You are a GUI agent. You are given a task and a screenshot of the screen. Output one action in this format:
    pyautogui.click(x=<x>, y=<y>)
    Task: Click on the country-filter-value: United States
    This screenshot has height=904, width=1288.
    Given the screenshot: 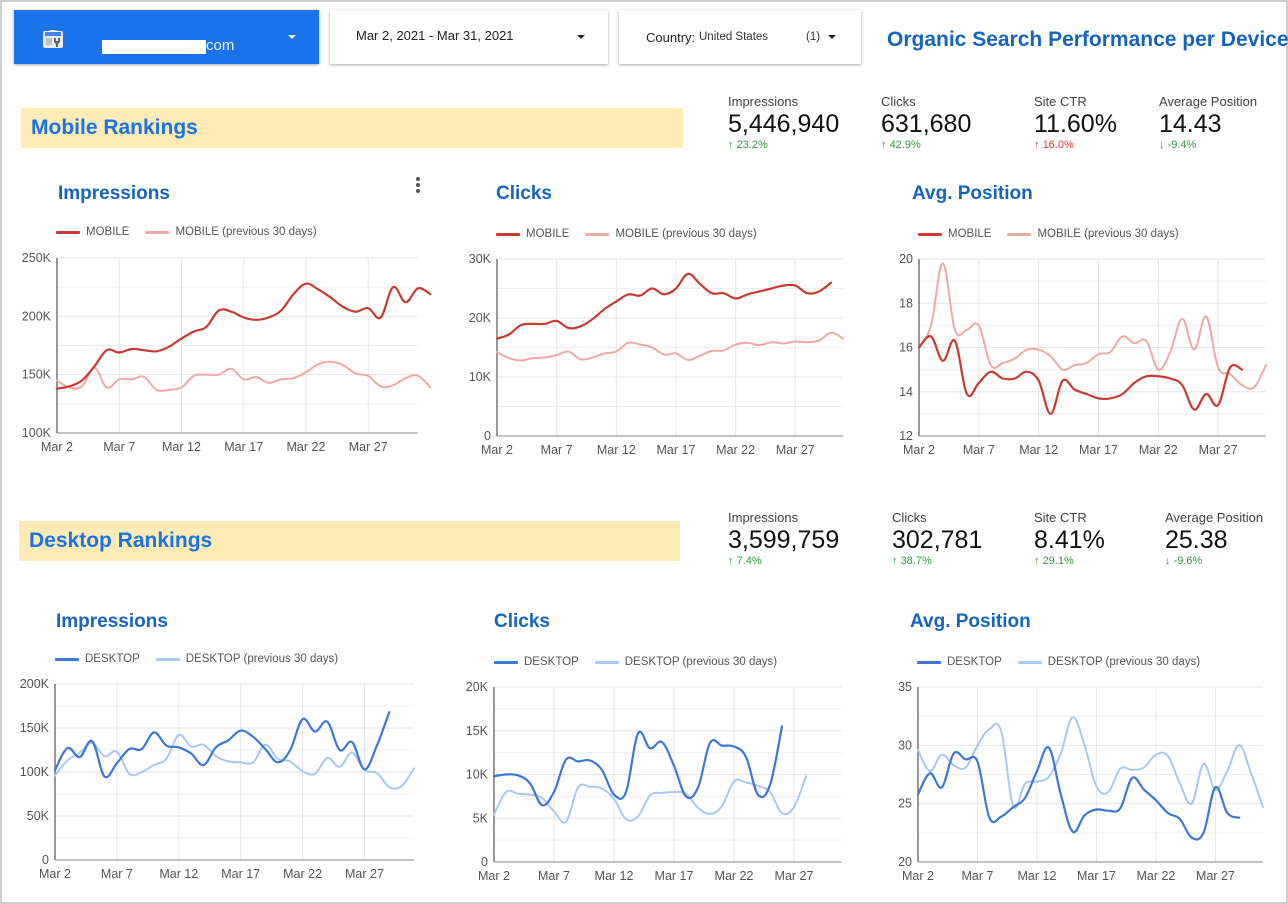 What is the action you would take?
    pyautogui.click(x=734, y=37)
    